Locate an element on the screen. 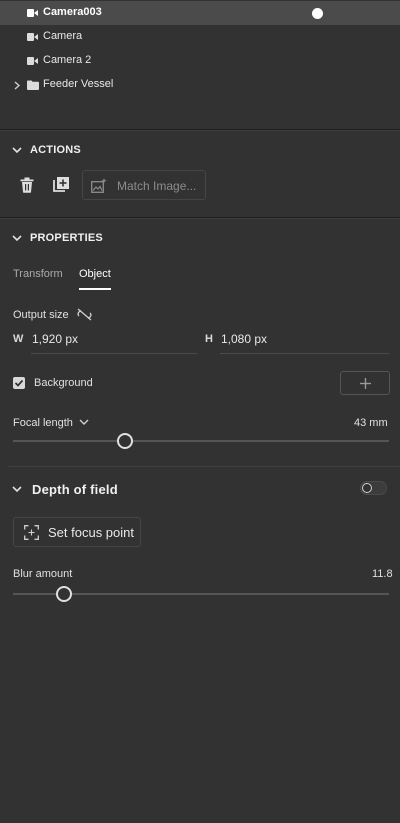 Image resolution: width=400 pixels, height=823 pixels. layer-label: Feeder Vessel is located at coordinates (78, 84).